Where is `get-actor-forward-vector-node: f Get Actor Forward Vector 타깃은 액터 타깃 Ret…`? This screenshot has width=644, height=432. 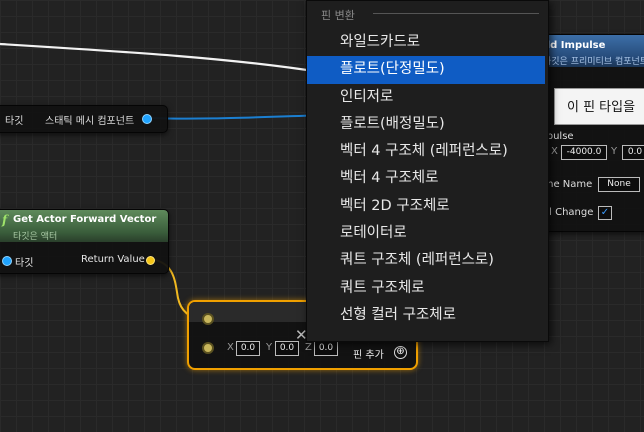
get-actor-forward-vector-node: f Get Actor Forward Vector 타깃은 액터 타깃 Ret… is located at coordinates (84, 241).